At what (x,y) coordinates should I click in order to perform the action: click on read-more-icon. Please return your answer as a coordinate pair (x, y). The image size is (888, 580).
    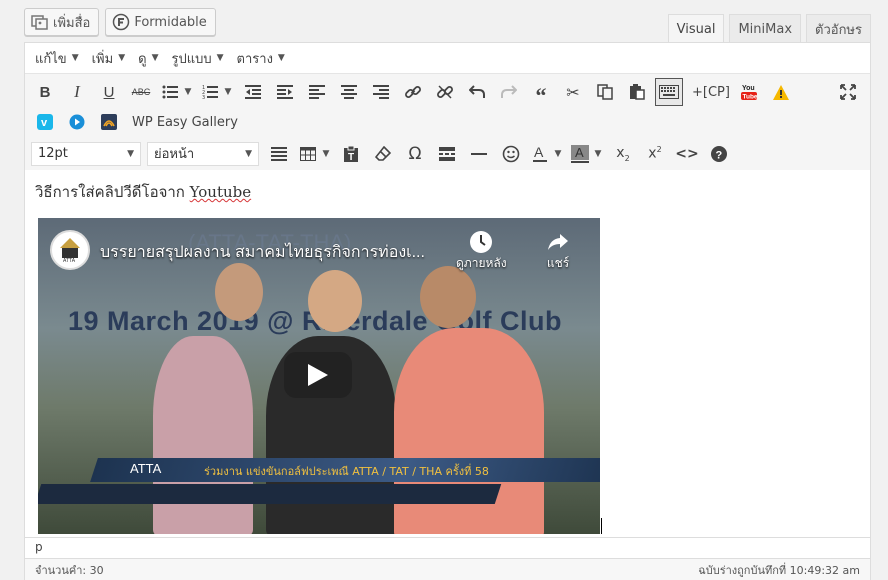
    Looking at the image, I should click on (447, 153).